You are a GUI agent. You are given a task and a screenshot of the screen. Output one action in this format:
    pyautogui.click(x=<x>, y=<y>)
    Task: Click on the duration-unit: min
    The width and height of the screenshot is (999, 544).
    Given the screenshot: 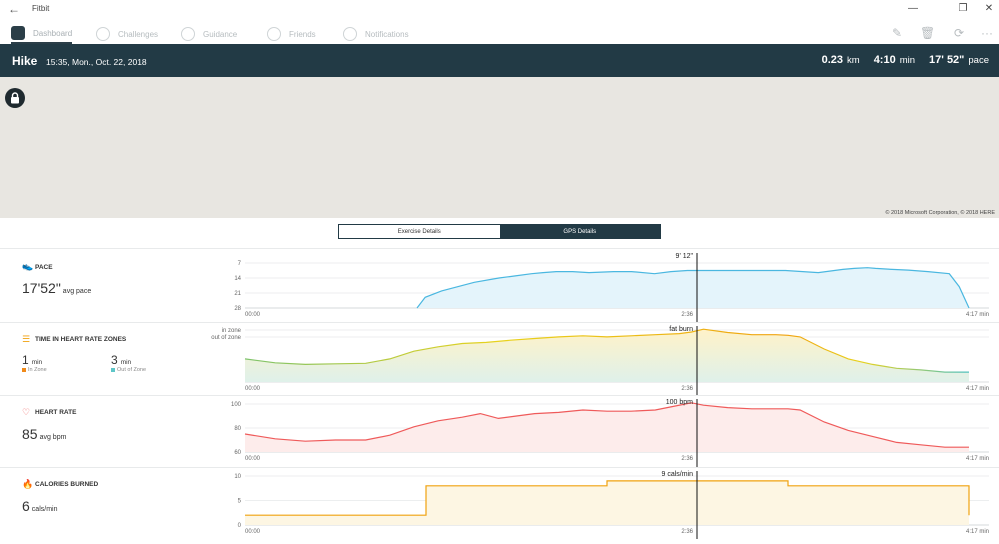 What is the action you would take?
    pyautogui.click(x=907, y=60)
    